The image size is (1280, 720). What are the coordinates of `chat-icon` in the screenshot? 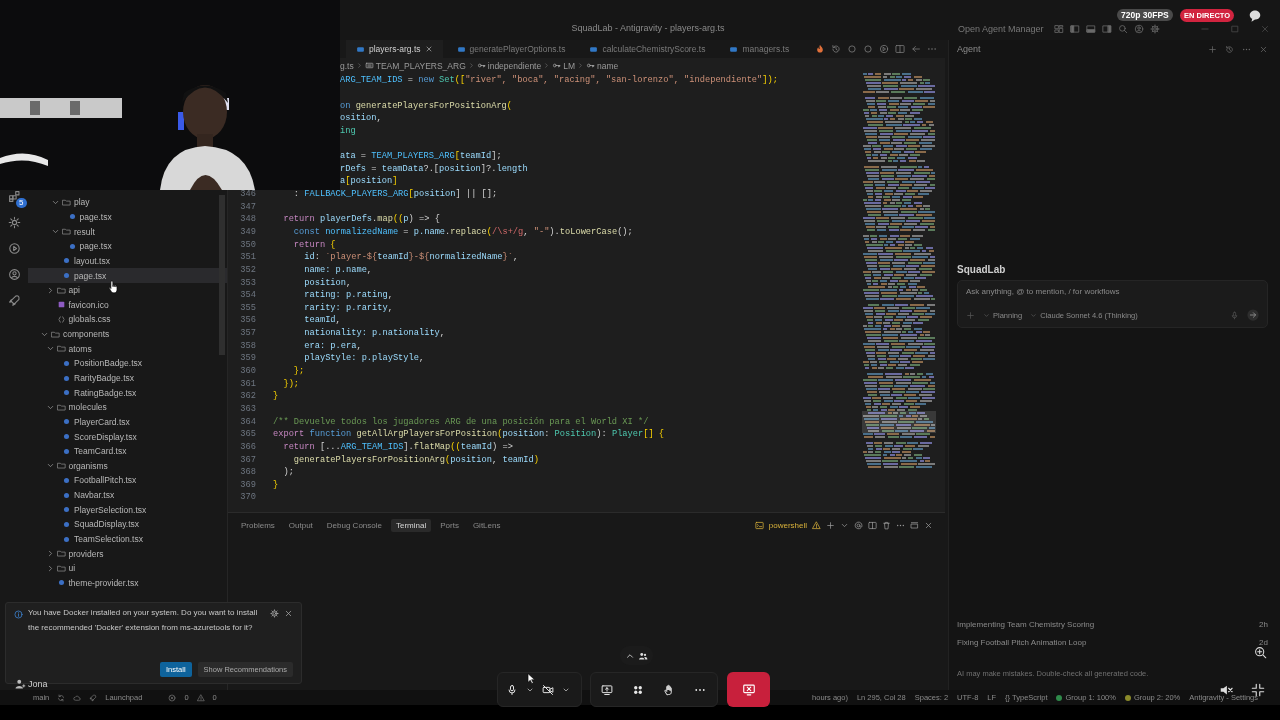 It's located at (1255, 16).